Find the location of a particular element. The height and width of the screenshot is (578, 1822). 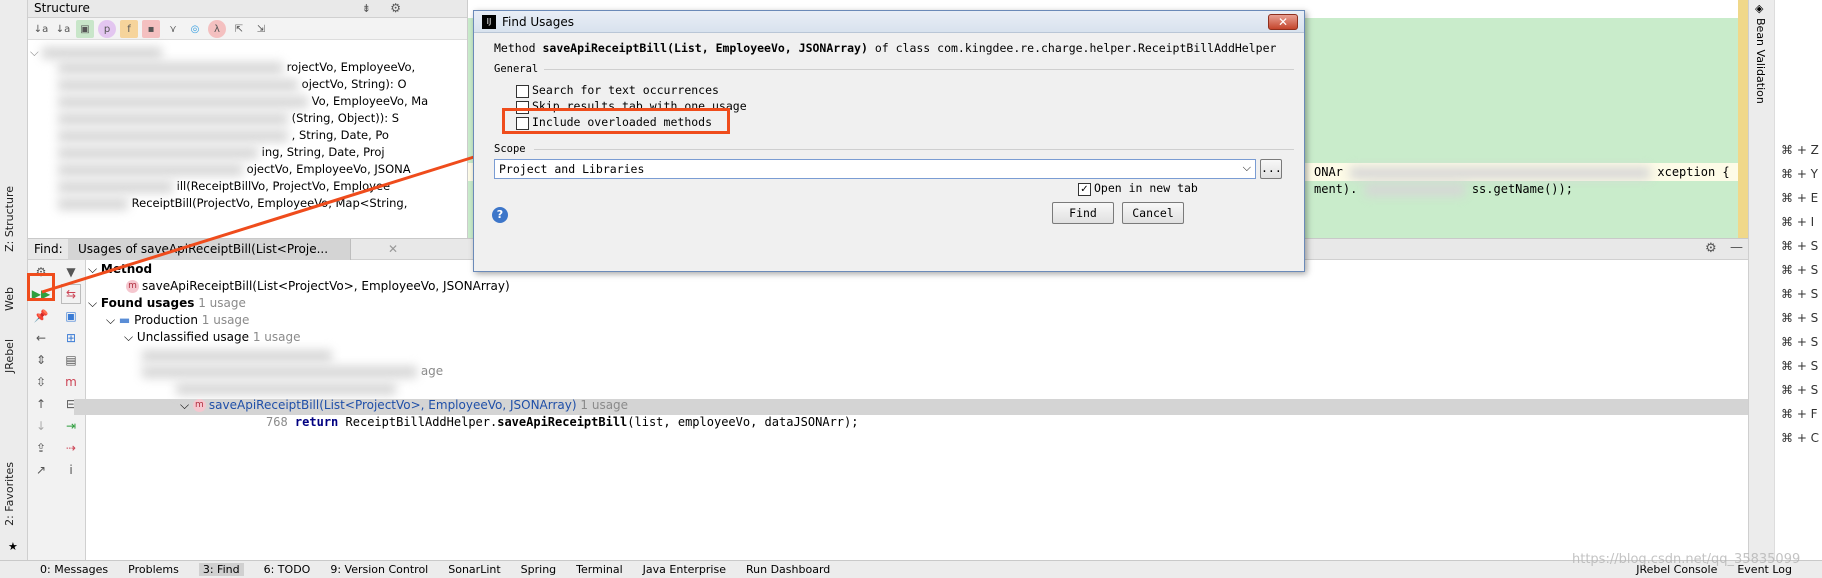

general-separator is located at coordinates (919, 69).